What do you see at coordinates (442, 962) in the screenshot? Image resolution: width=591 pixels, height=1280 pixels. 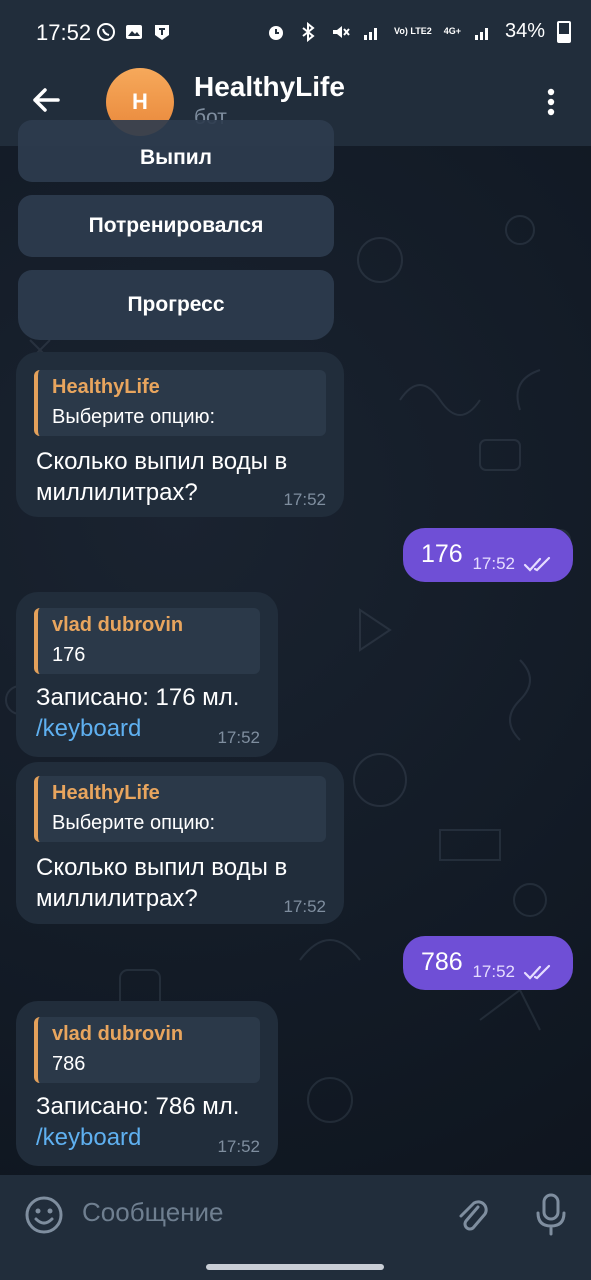 I see `message-text: 786` at bounding box center [442, 962].